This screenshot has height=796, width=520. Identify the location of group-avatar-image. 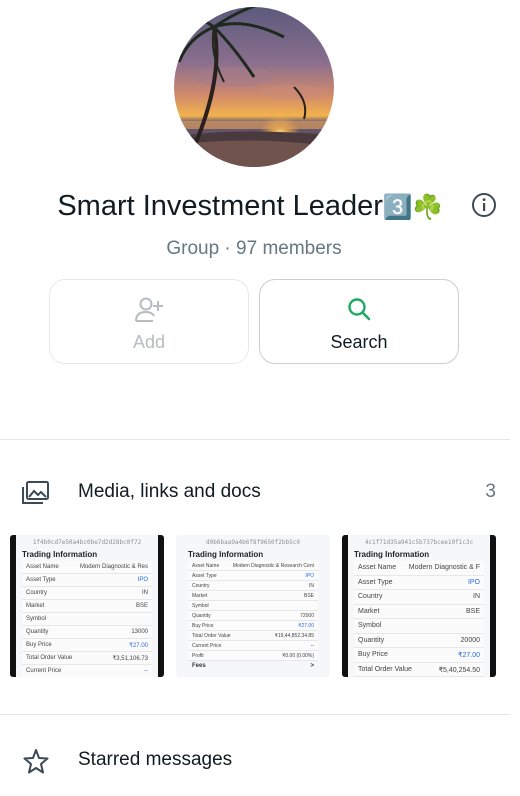
(254, 87).